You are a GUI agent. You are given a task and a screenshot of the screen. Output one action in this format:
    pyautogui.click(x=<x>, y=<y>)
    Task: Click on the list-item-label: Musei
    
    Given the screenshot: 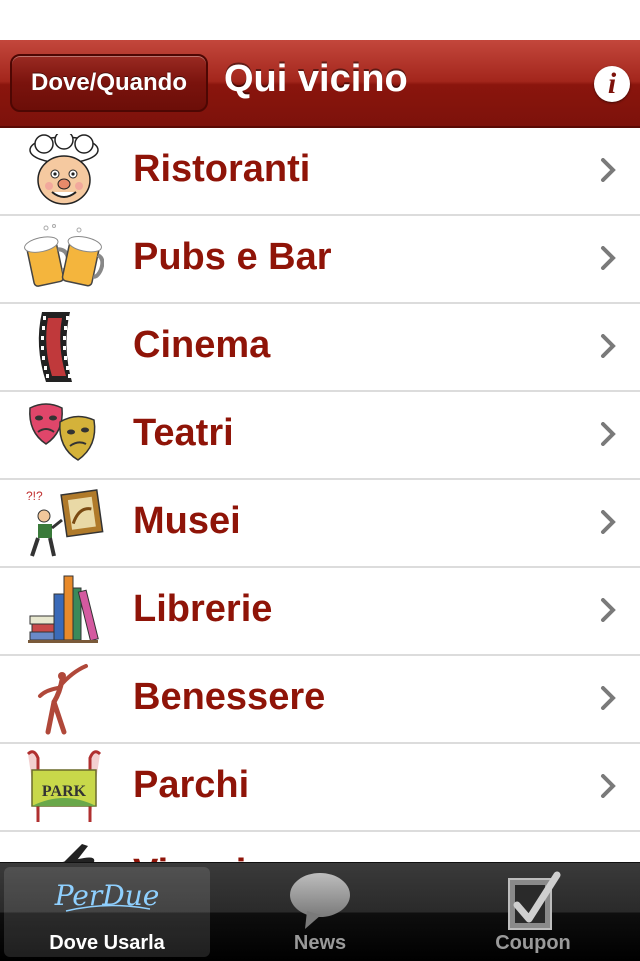 What is the action you would take?
    pyautogui.click(x=187, y=521)
    